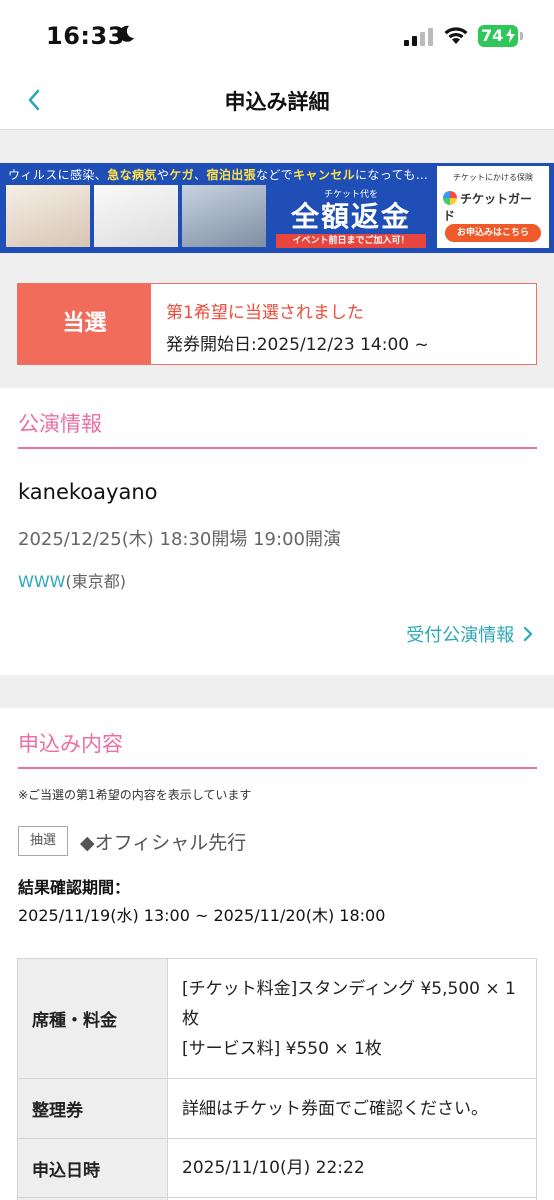  Describe the element at coordinates (470, 634) in the screenshot. I see `reception-info-link: 受付公演情報` at that location.